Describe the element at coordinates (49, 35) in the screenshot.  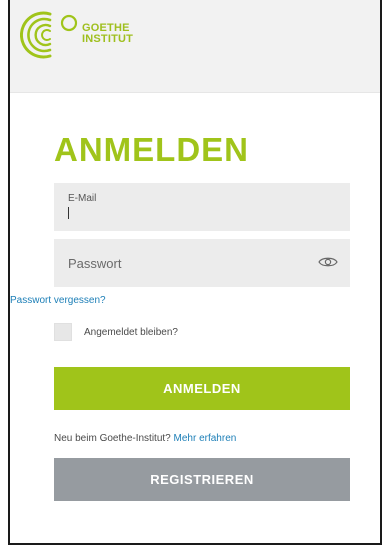
I see `goethe-logo-icon` at that location.